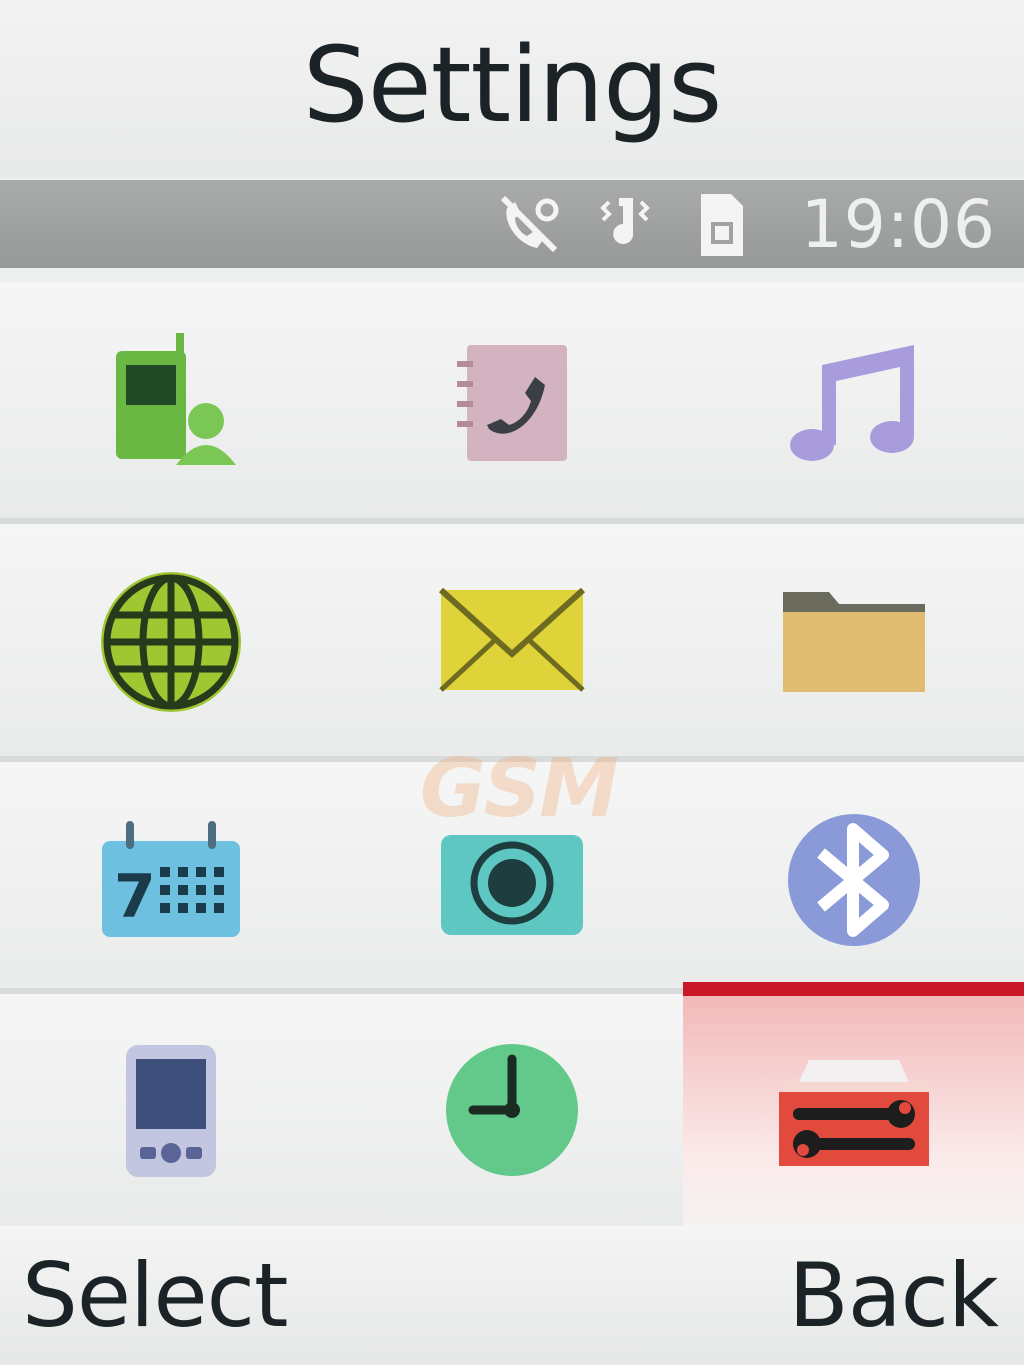 This screenshot has width=1024, height=1365. I want to click on menu-item-organiser: 7, so click(170, 880).